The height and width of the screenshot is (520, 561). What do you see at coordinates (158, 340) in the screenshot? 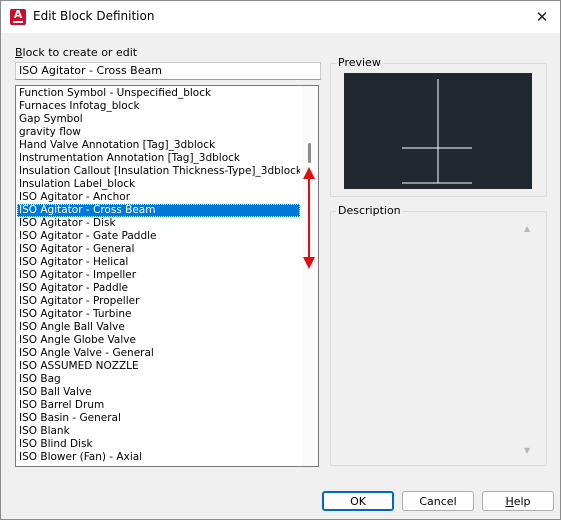
I see `list-item: ISO Angle Globe Valve` at bounding box center [158, 340].